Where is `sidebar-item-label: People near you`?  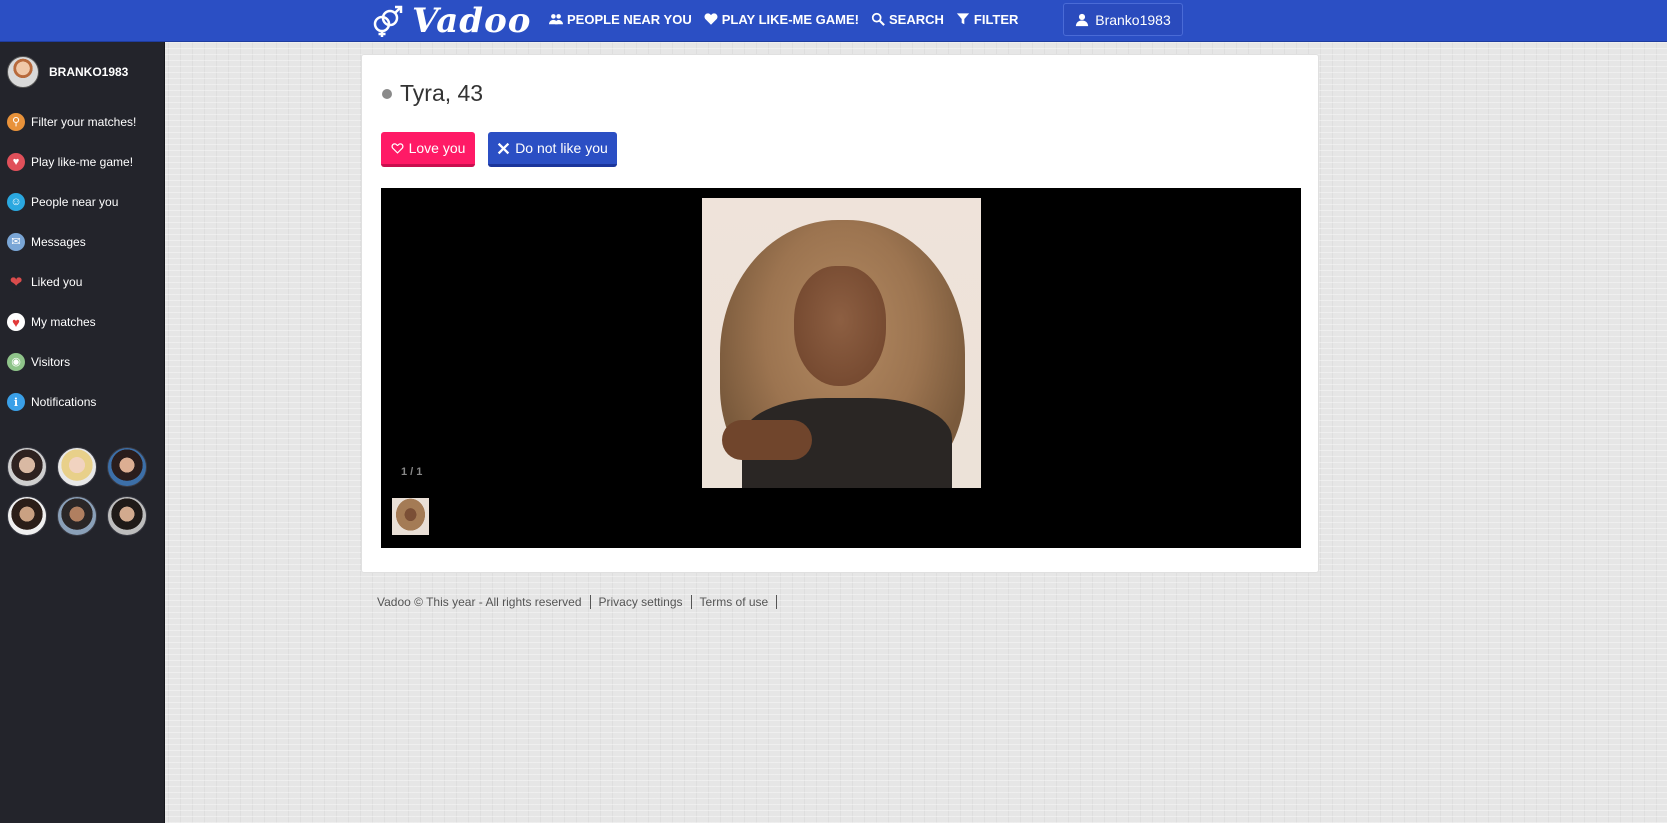
sidebar-item-label: People near you is located at coordinates (75, 202).